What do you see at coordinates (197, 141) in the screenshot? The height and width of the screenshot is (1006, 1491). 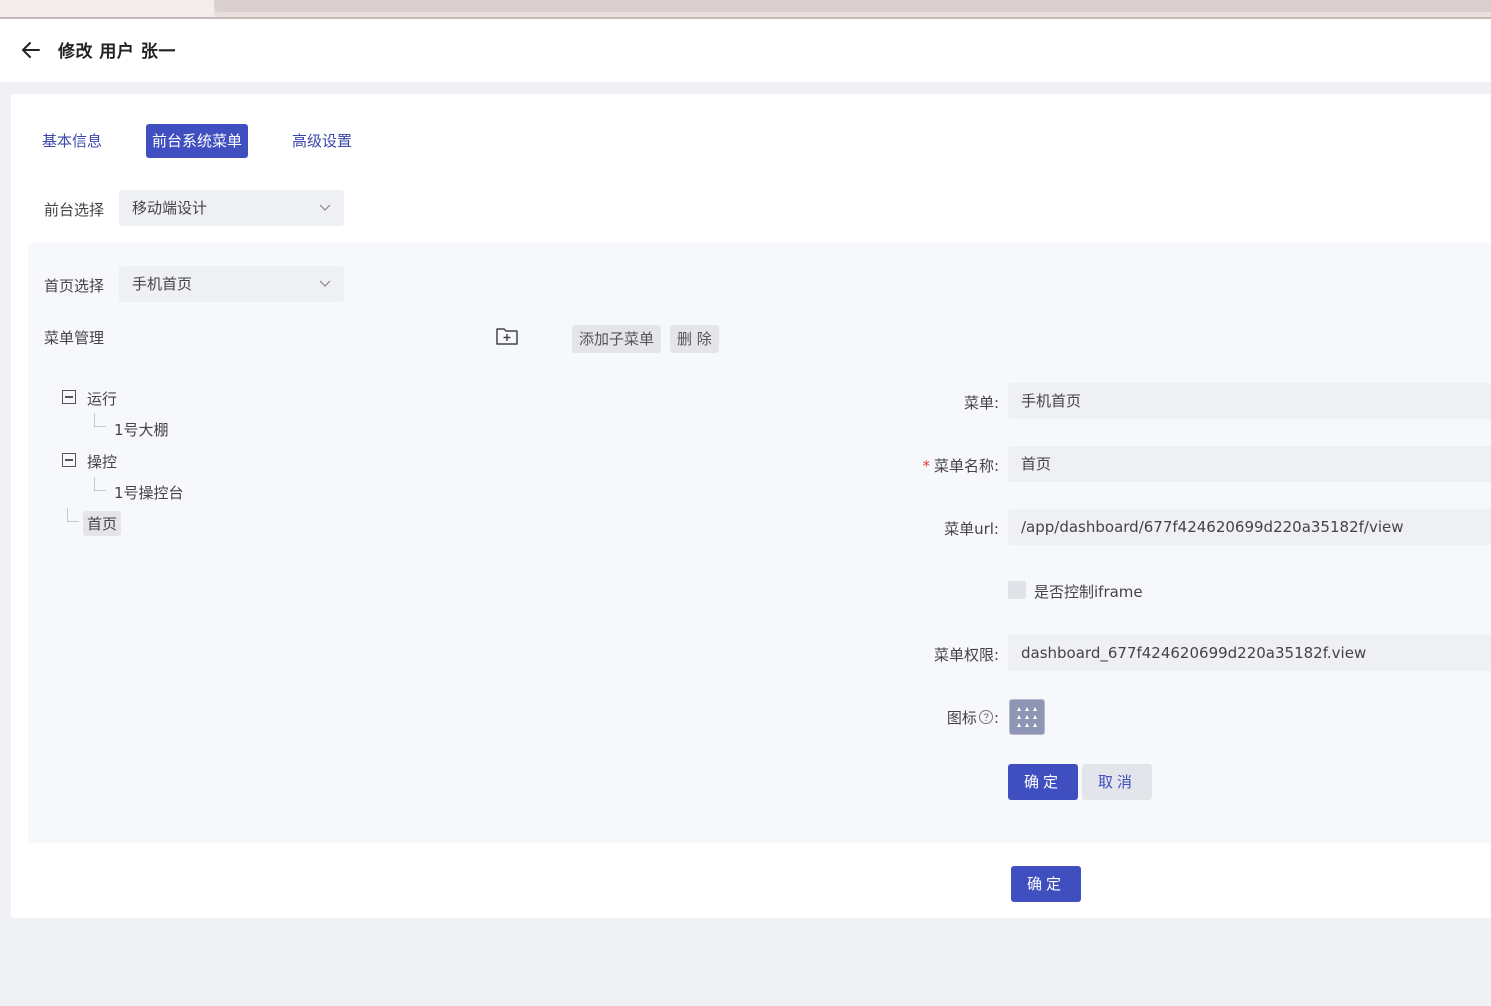 I see `tab-frontend-menu: 前台系统菜单` at bounding box center [197, 141].